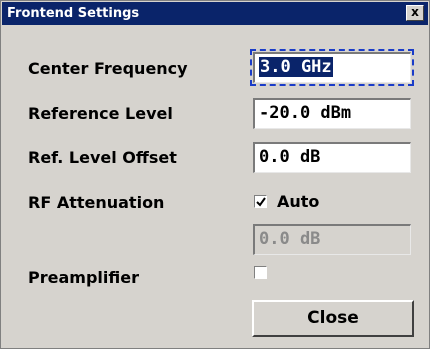  I want to click on reference-level-label: Reference Level, so click(100, 113).